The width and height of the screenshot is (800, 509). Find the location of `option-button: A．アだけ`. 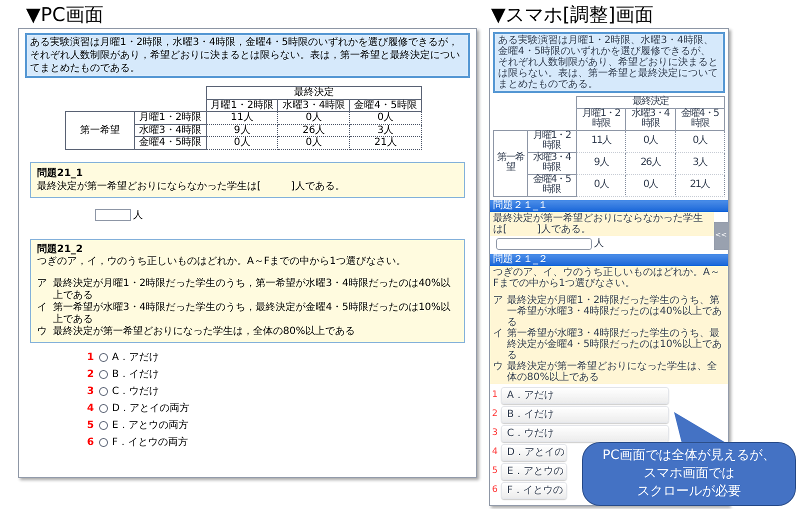

option-button: A．アだけ is located at coordinates (585, 395).